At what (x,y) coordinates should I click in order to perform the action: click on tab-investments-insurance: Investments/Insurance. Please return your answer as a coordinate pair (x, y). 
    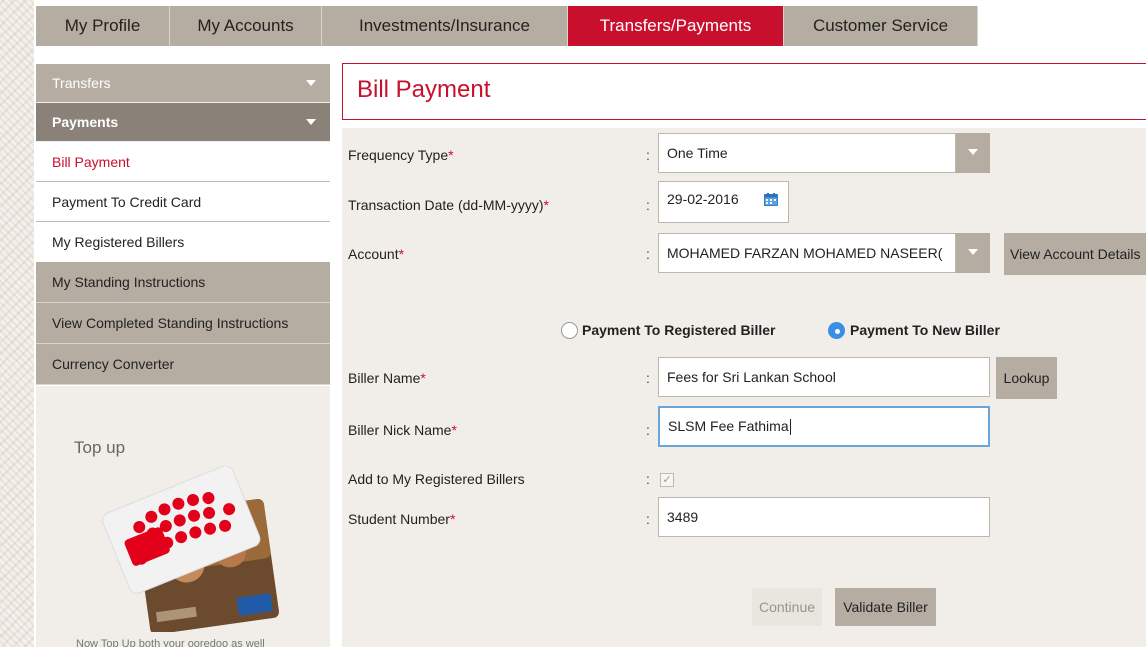
    Looking at the image, I should click on (445, 26).